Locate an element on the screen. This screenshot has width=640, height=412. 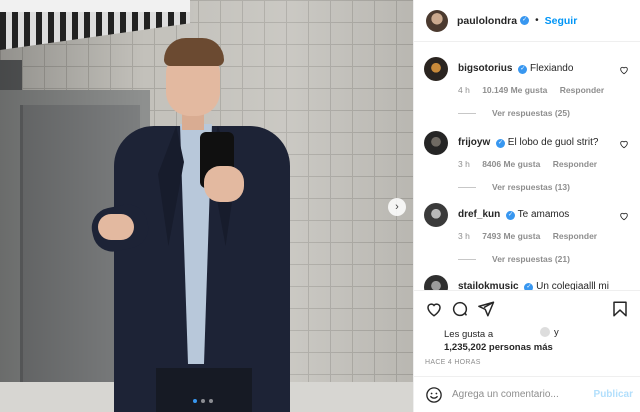
comment-icon is located at coordinates (460, 309).